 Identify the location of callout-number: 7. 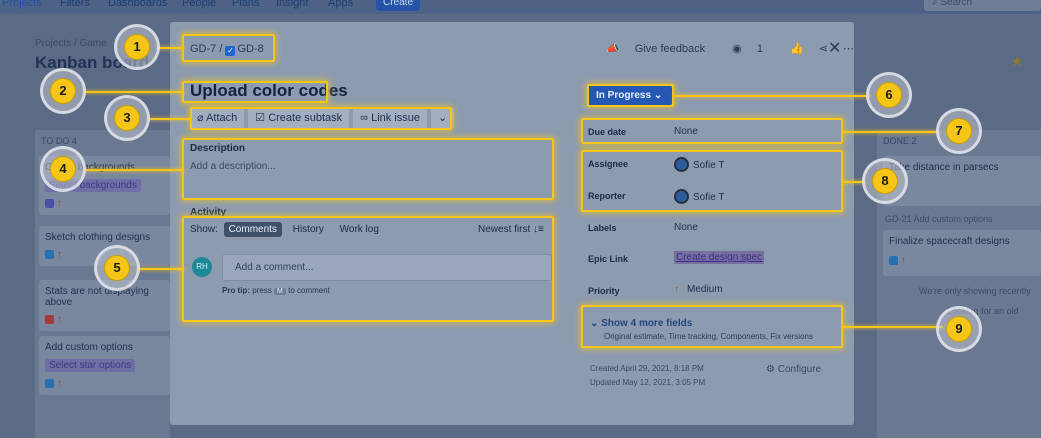
(959, 131).